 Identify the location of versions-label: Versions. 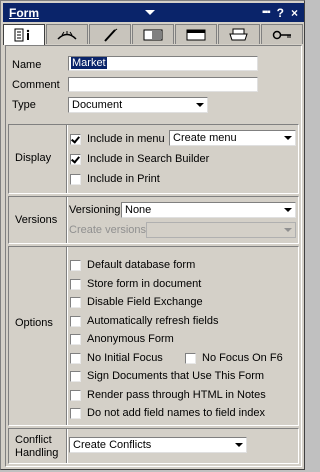
(36, 220).